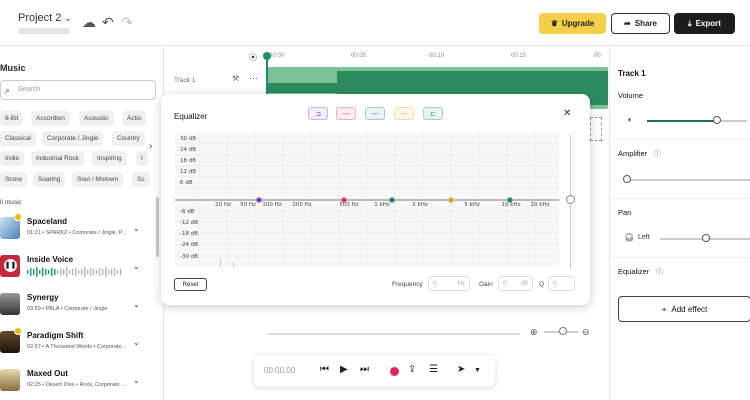 The image size is (750, 400). What do you see at coordinates (633, 153) in the screenshot?
I see `amplifier-label: Amplifier` at bounding box center [633, 153].